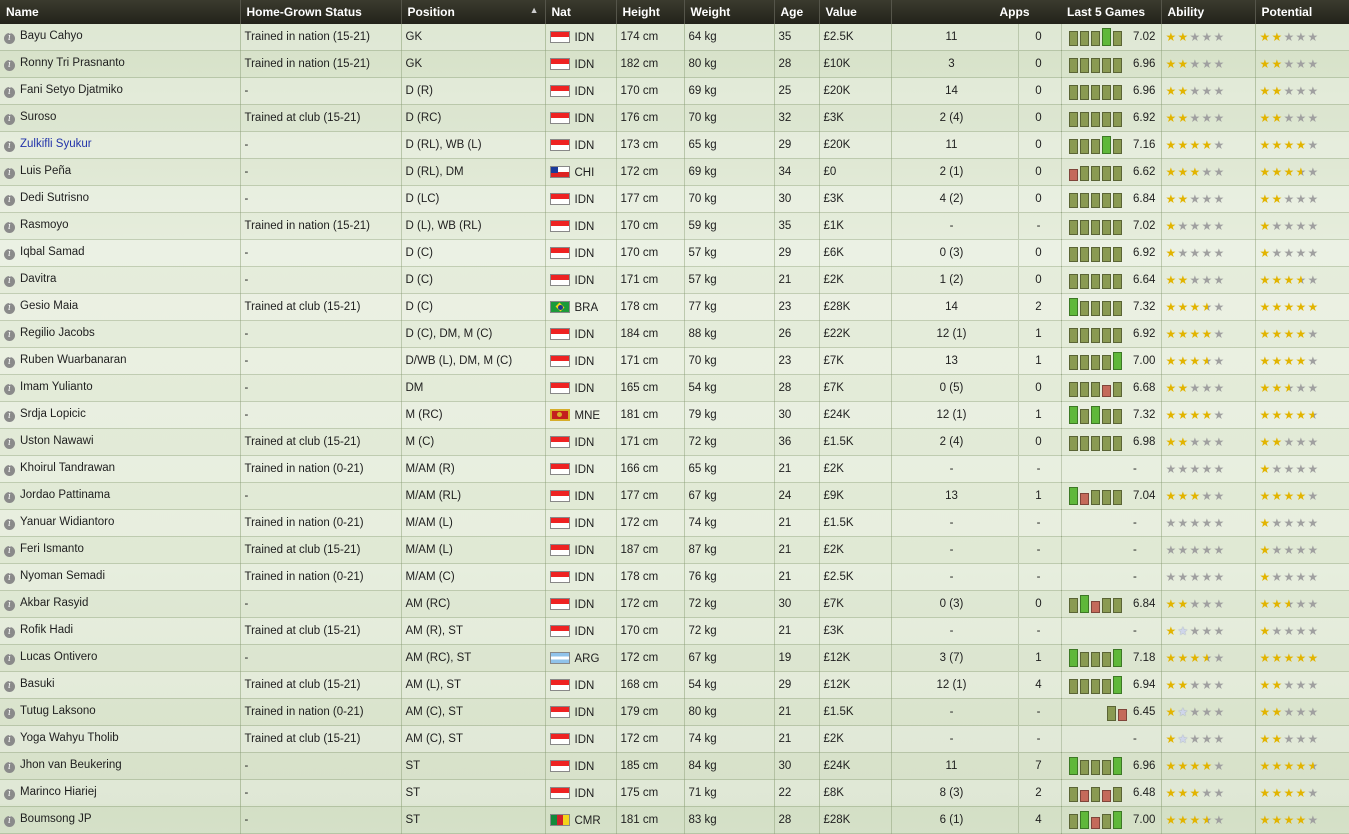 This screenshot has width=1349, height=834. What do you see at coordinates (38, 117) in the screenshot?
I see `player-name: Suroso` at bounding box center [38, 117].